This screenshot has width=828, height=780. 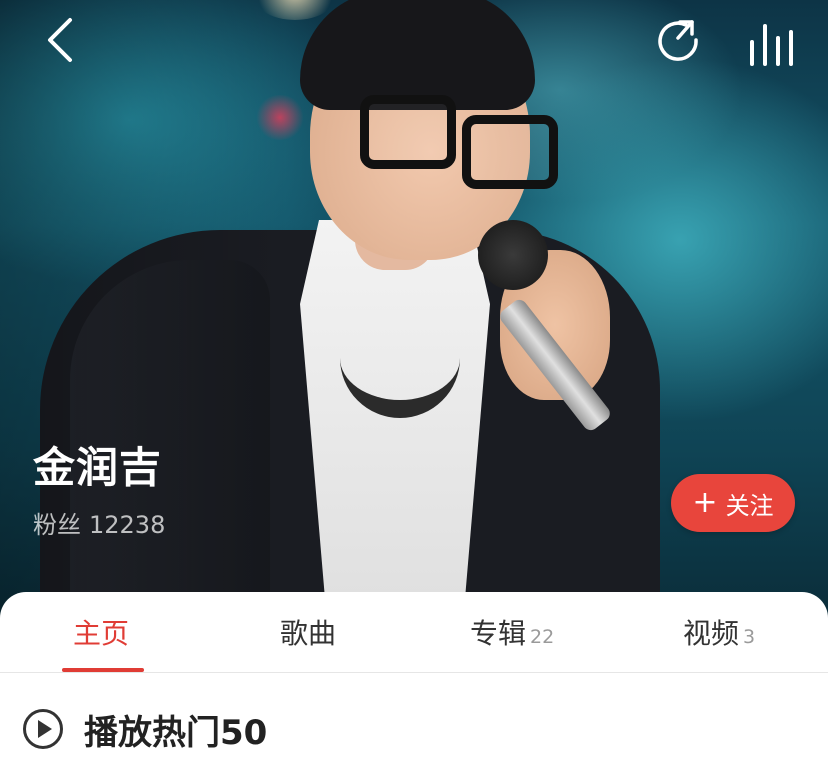 I want to click on artist-name: 金润吉, so click(x=98, y=467).